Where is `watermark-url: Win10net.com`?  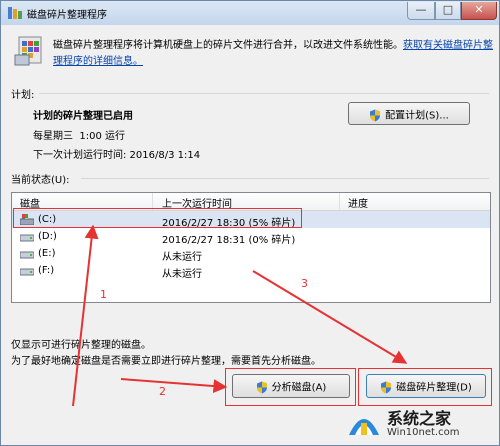
watermark-url: Win10net.com is located at coordinates (423, 432).